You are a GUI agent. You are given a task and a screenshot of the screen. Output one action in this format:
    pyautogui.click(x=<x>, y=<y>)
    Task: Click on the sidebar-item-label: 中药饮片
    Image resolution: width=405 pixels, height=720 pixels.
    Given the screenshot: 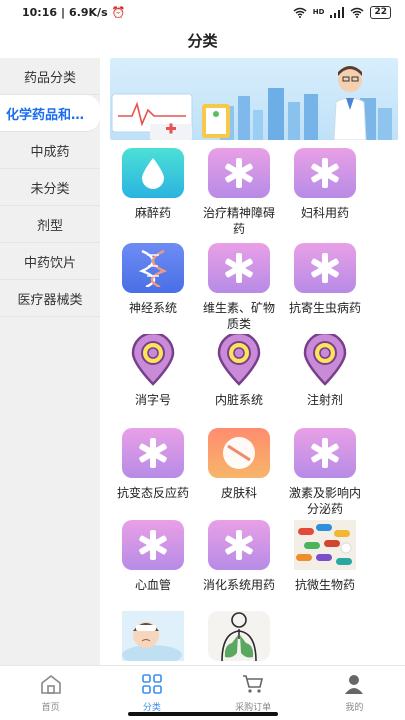 What is the action you would take?
    pyautogui.click(x=49, y=263)
    